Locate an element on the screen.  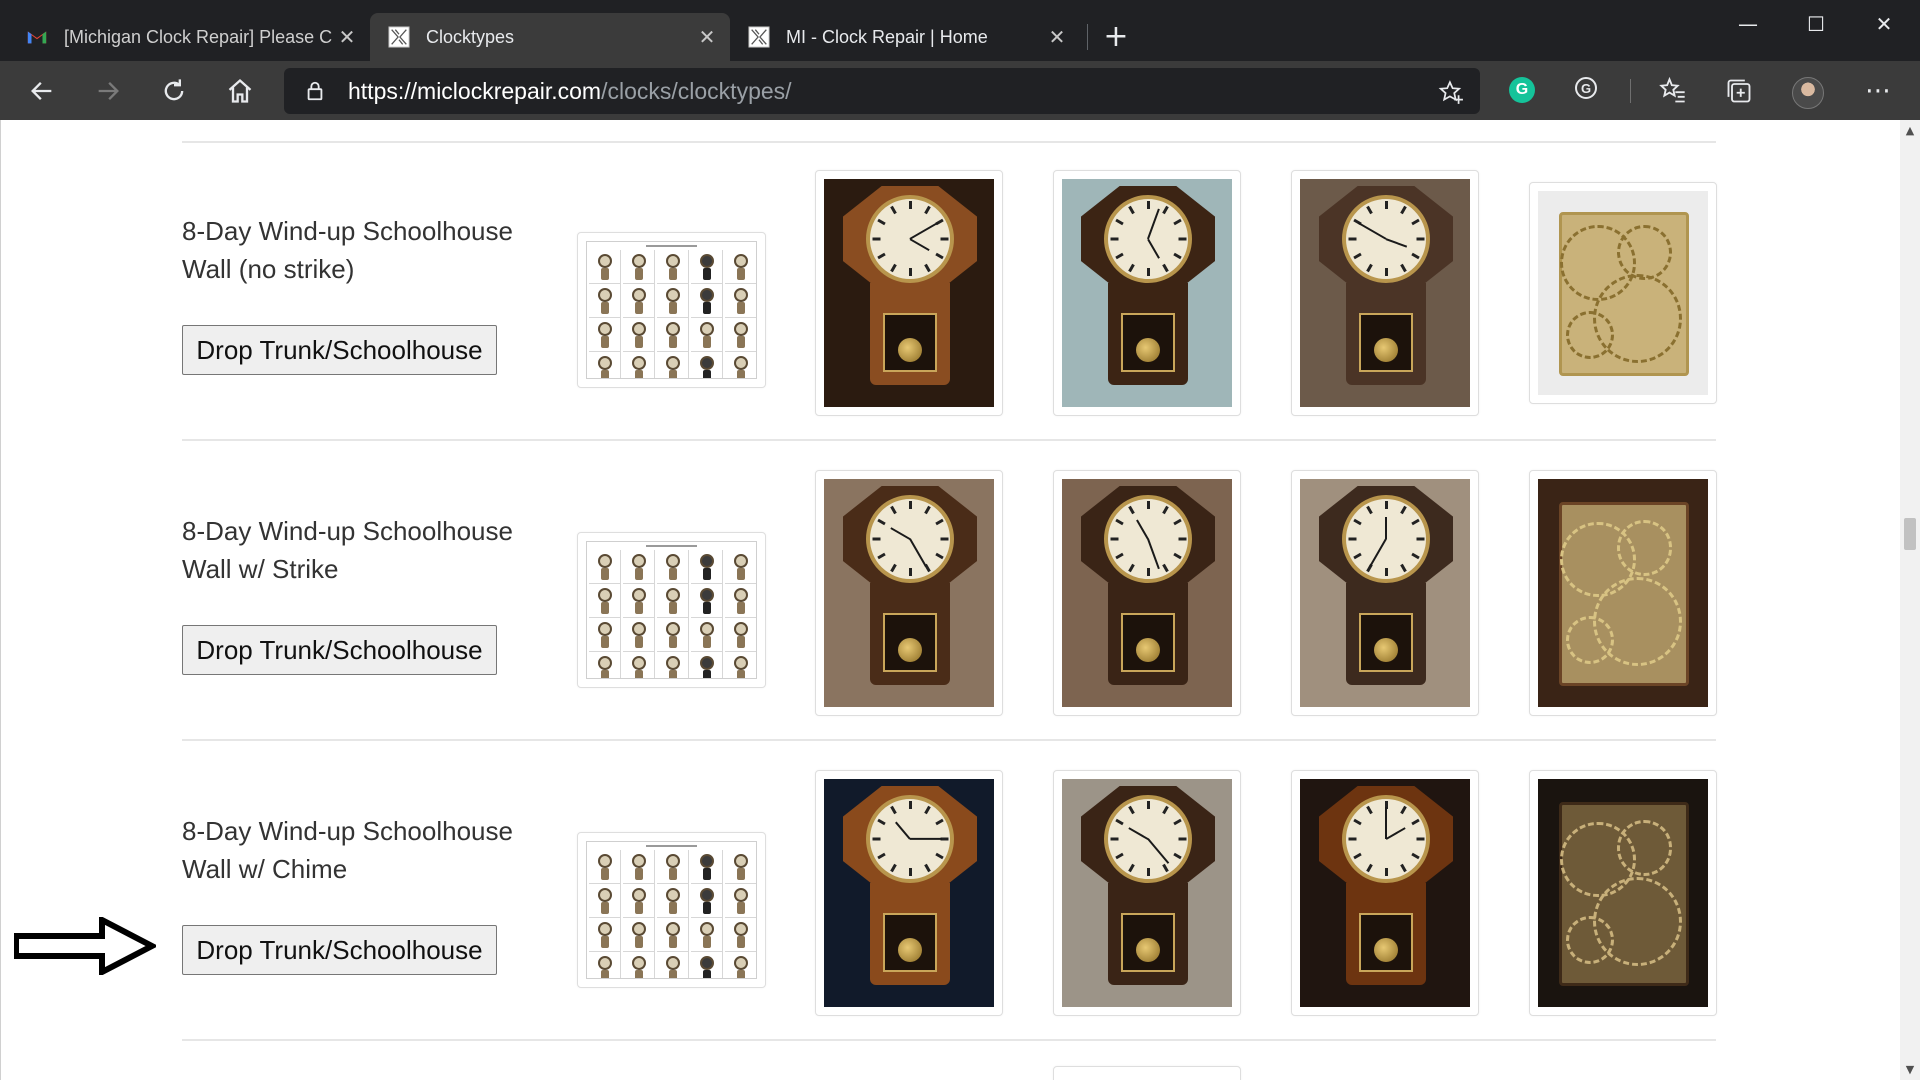
add-favorite-icon is located at coordinates (1451, 92).